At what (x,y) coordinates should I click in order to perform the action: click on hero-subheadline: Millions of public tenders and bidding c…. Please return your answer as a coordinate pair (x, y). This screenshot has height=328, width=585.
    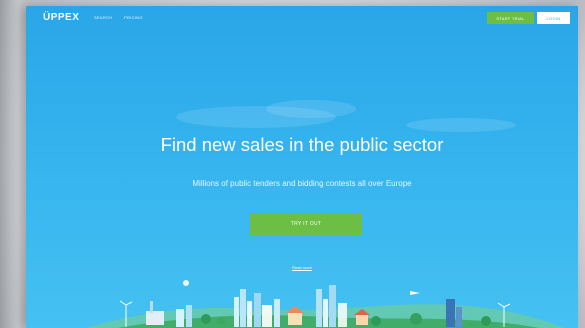
    Looking at the image, I should click on (302, 183).